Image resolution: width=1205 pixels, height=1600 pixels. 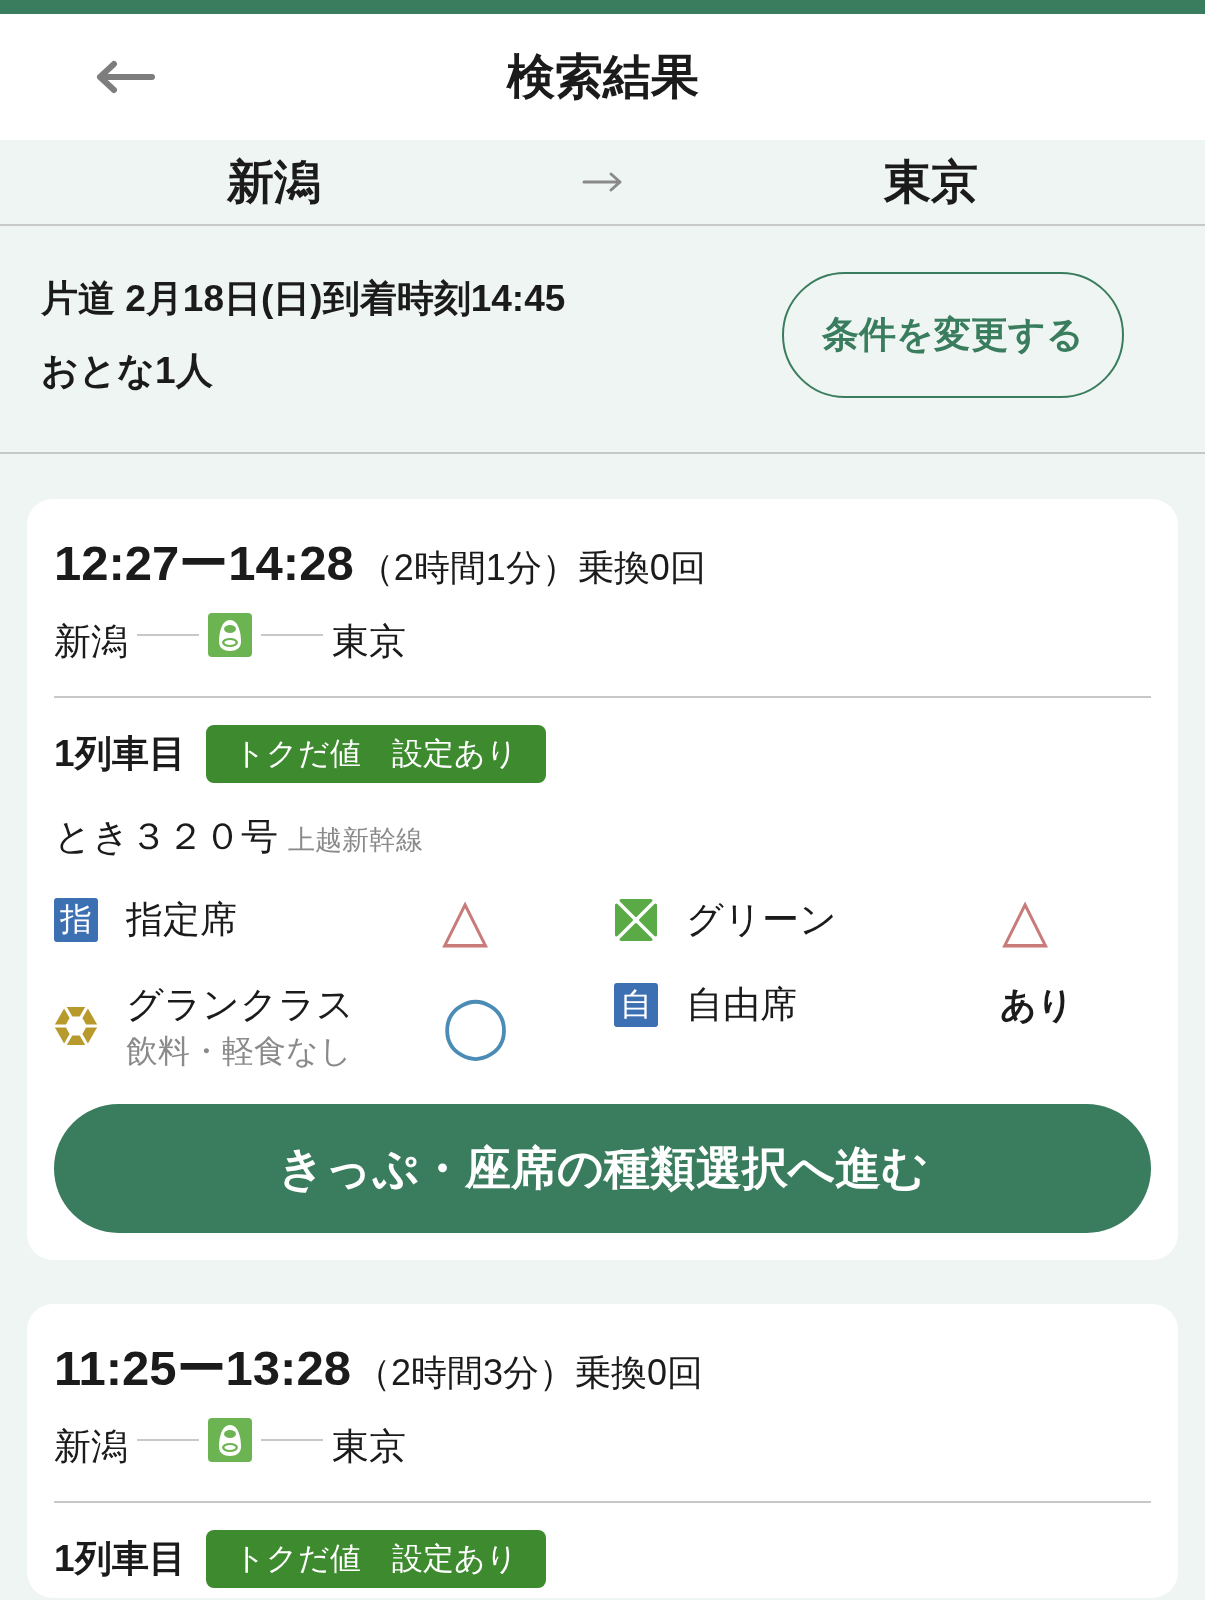 I want to click on seat-class-label: グリーン, so click(x=761, y=920).